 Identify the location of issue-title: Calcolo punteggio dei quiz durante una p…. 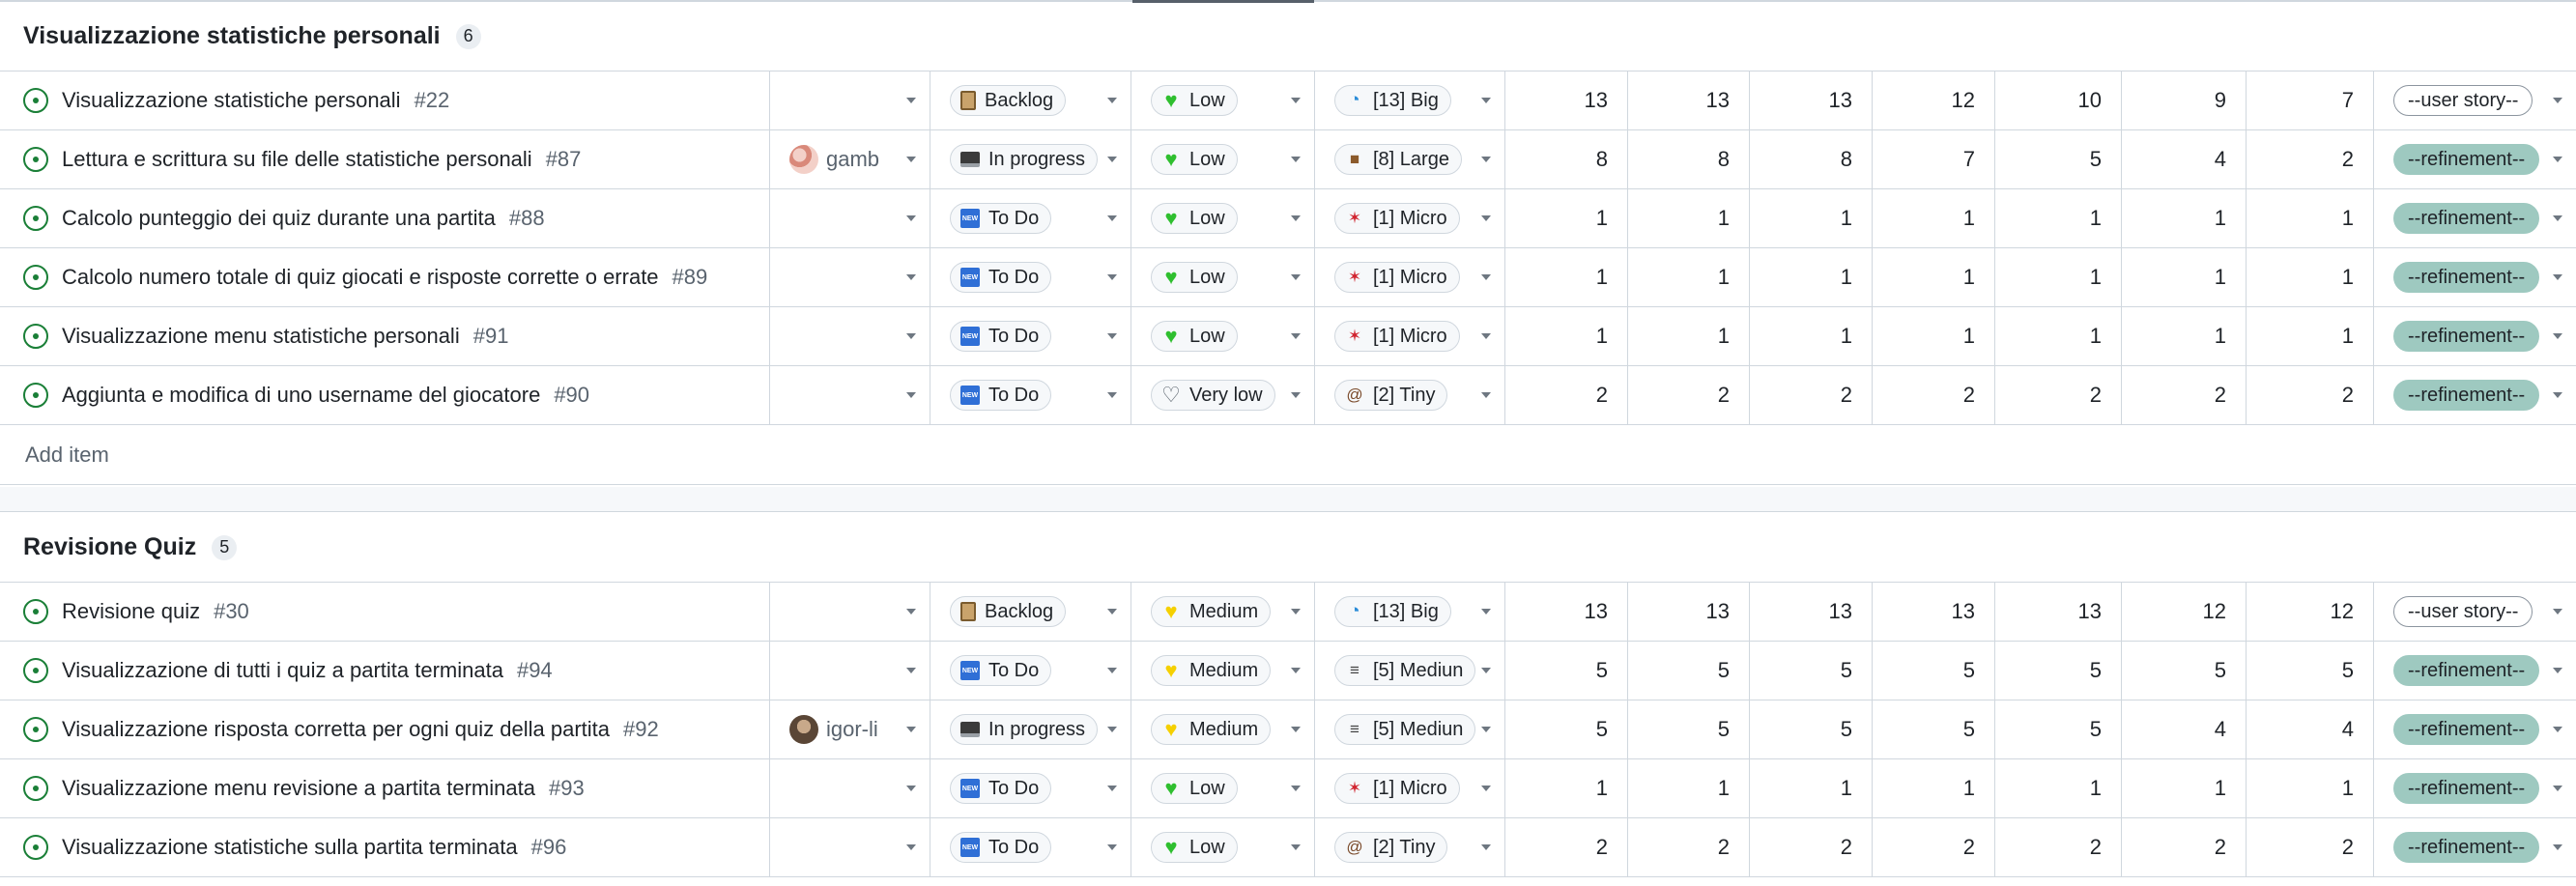
(279, 218).